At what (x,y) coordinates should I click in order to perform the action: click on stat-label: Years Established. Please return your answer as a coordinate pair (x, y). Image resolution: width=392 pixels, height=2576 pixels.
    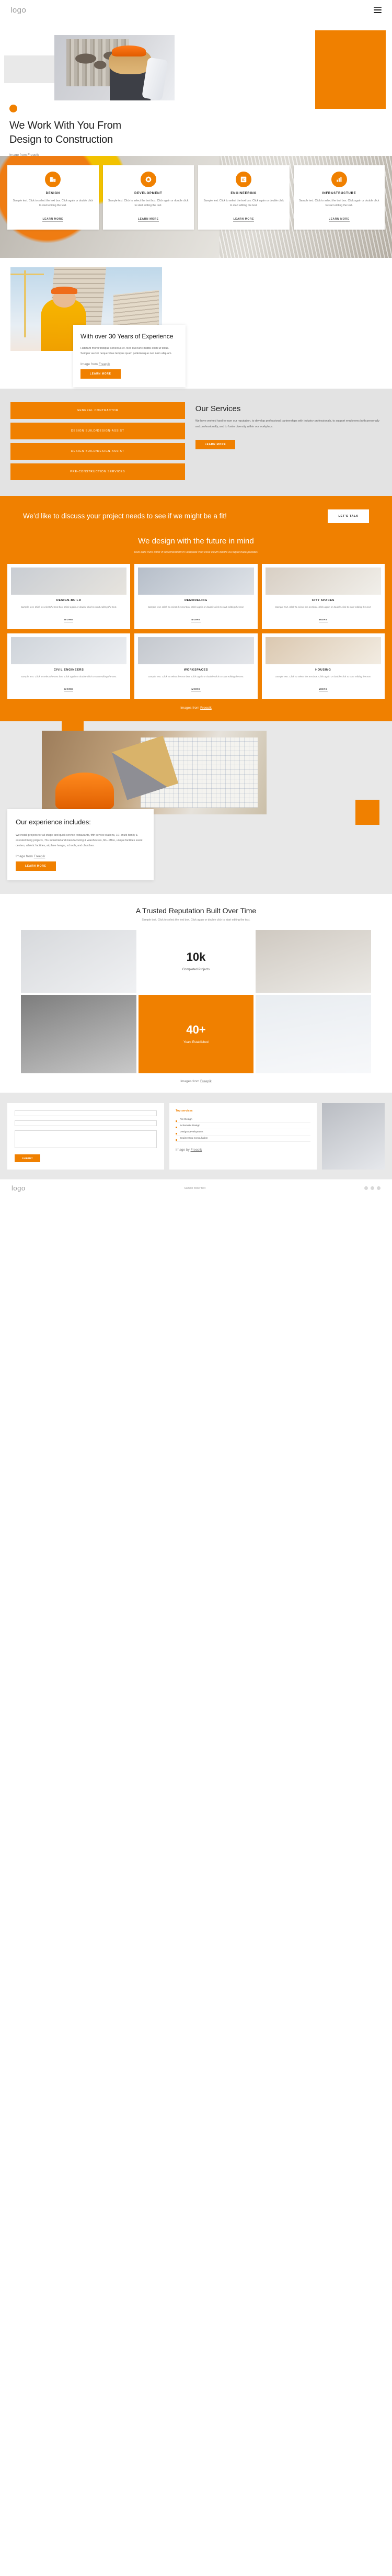
    Looking at the image, I should click on (196, 1043).